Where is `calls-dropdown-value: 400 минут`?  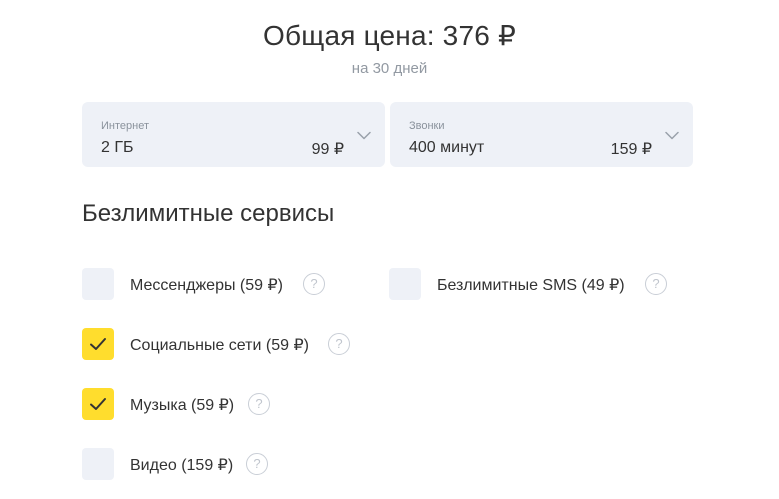
calls-dropdown-value: 400 минут is located at coordinates (447, 147).